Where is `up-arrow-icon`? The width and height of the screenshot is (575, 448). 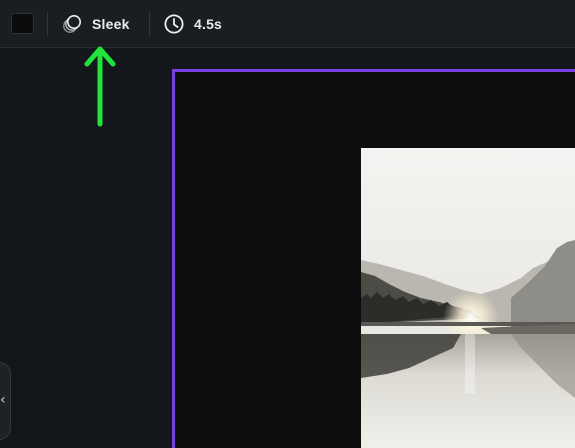 up-arrow-icon is located at coordinates (100, 88).